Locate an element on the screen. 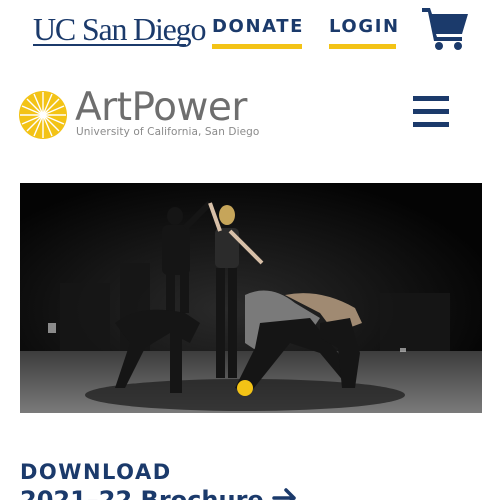  donate-link: DONATE is located at coordinates (258, 32).